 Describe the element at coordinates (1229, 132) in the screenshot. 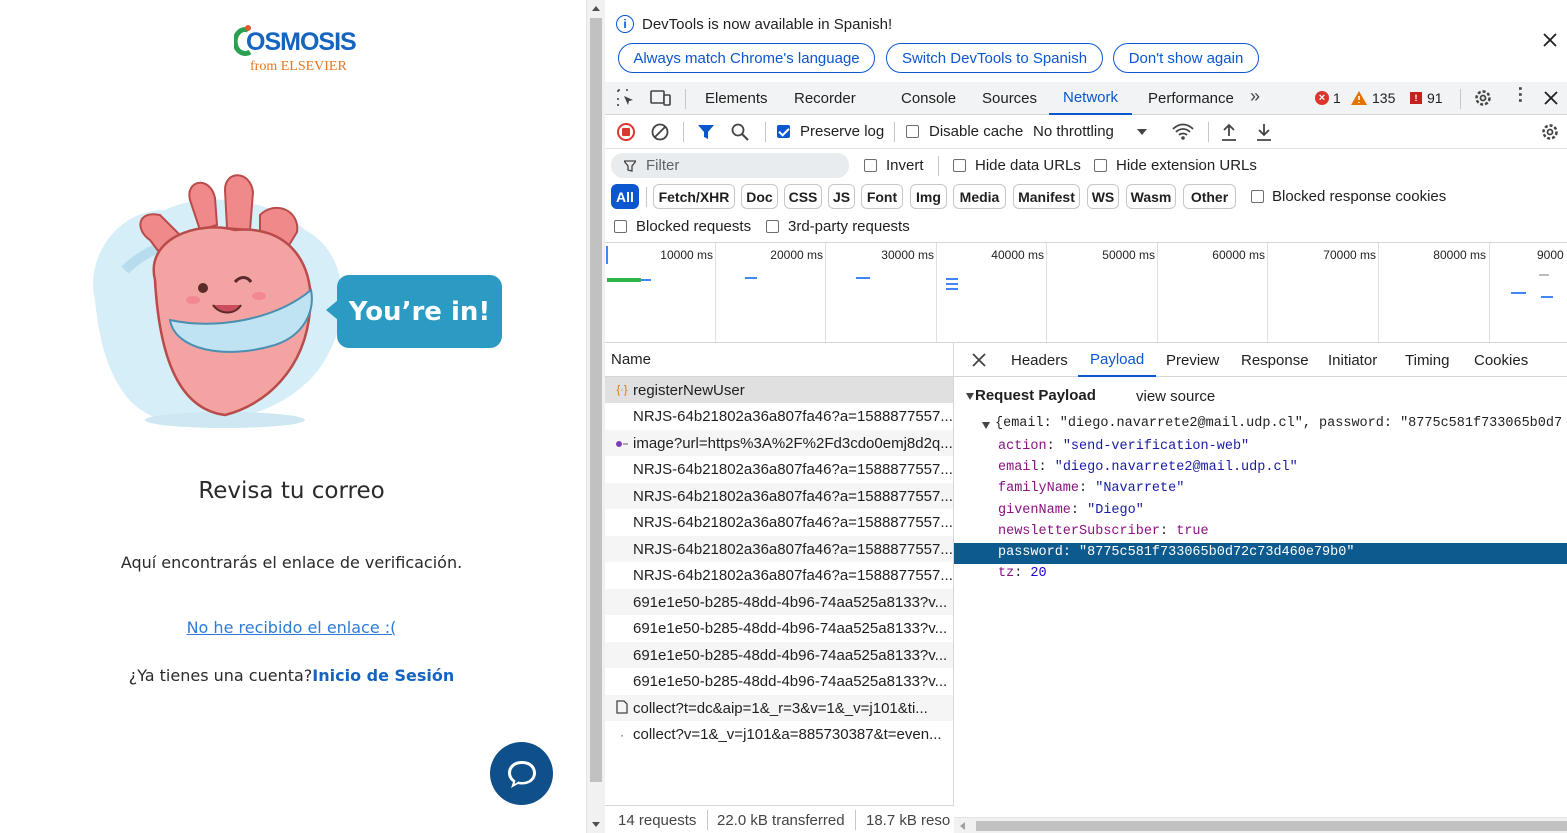

I see `import-har-icon` at that location.